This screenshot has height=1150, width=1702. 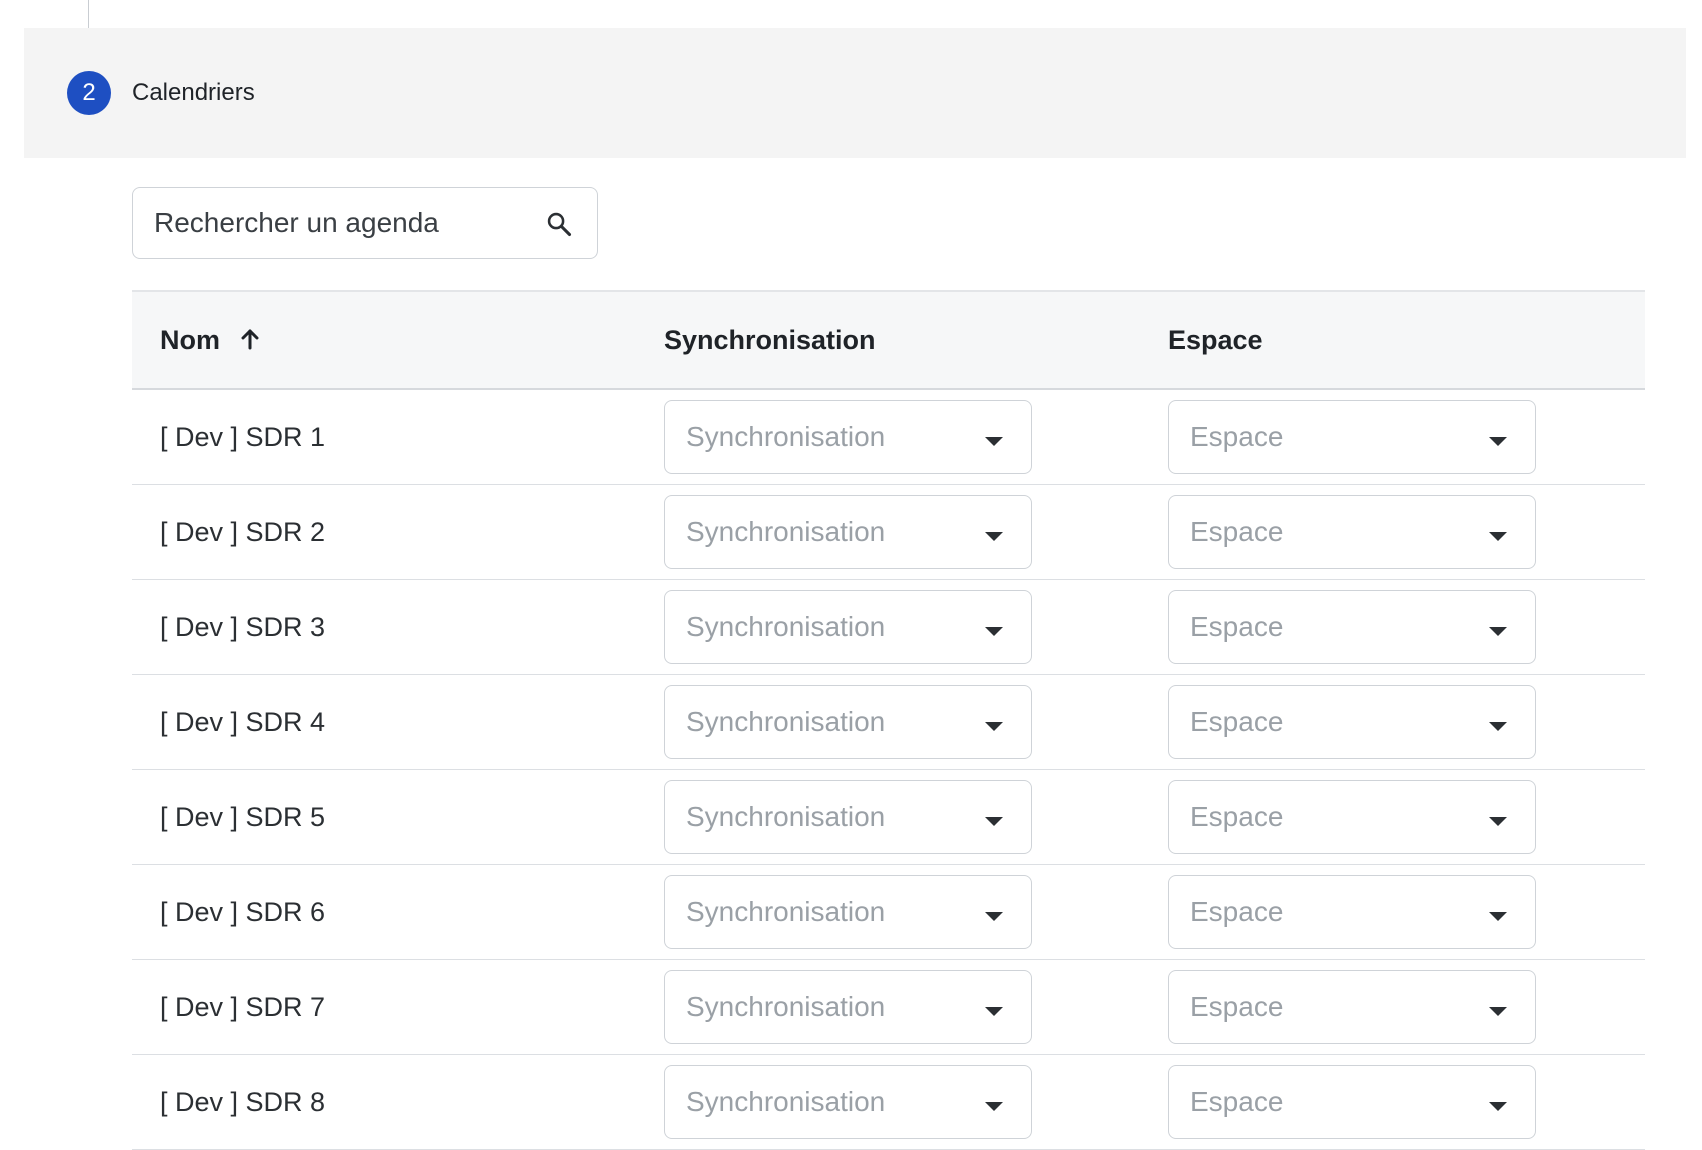 What do you see at coordinates (1215, 340) in the screenshot?
I see `column-header-space: Espace` at bounding box center [1215, 340].